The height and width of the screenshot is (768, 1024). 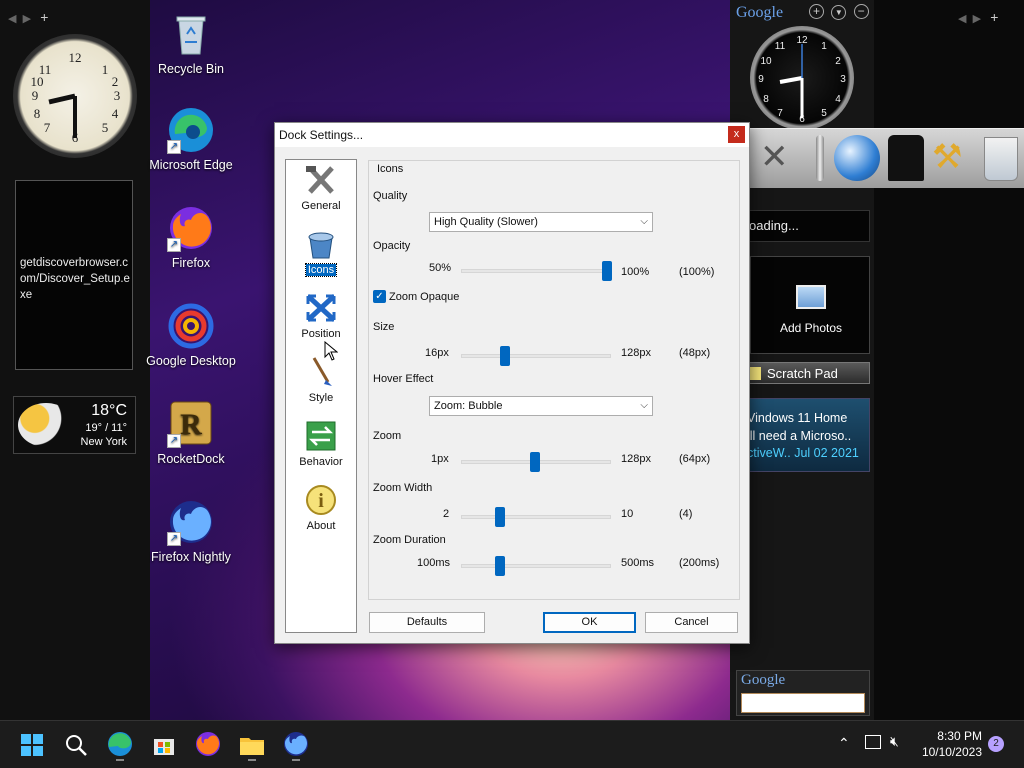 What do you see at coordinates (321, 444) in the screenshot?
I see `tab-behavior: Behavior` at bounding box center [321, 444].